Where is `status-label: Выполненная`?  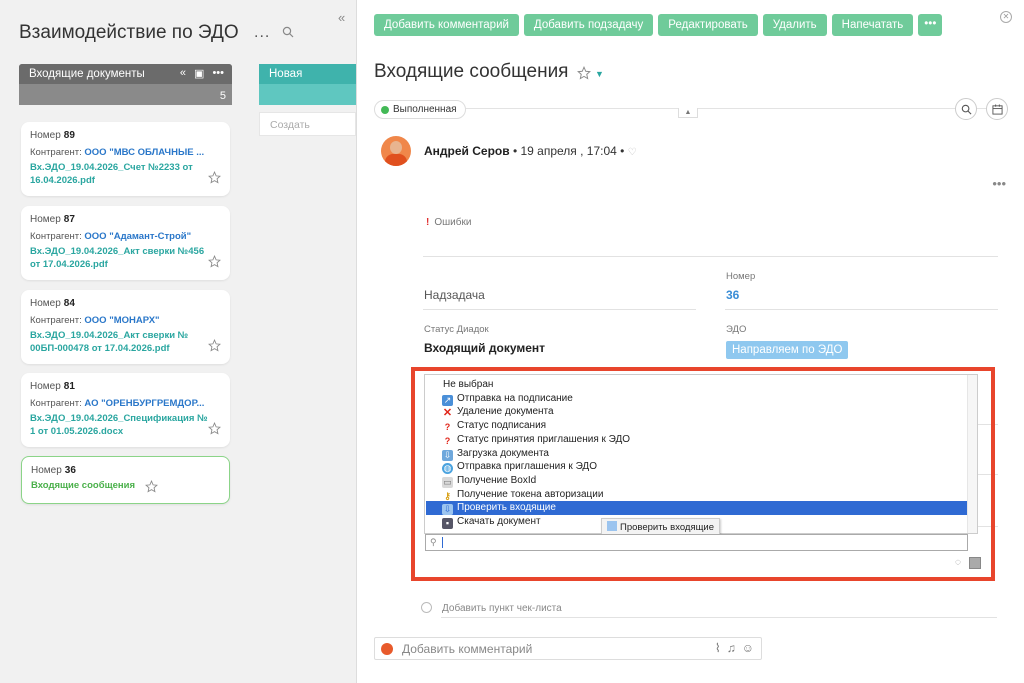
status-label: Выполненная is located at coordinates (425, 109).